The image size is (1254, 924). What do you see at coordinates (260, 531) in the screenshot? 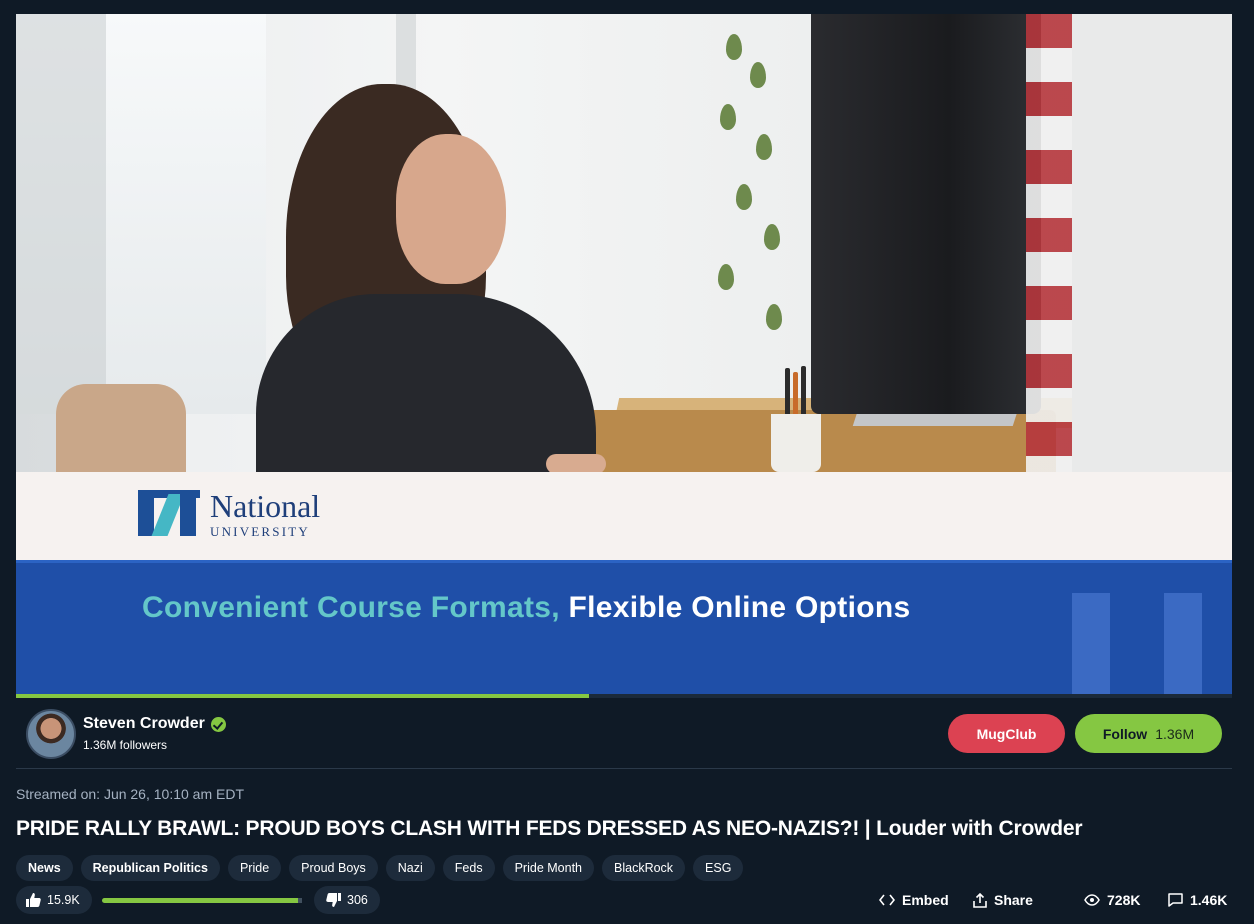
I see `ad-logo-sub: UNIVERSITY` at bounding box center [260, 531].